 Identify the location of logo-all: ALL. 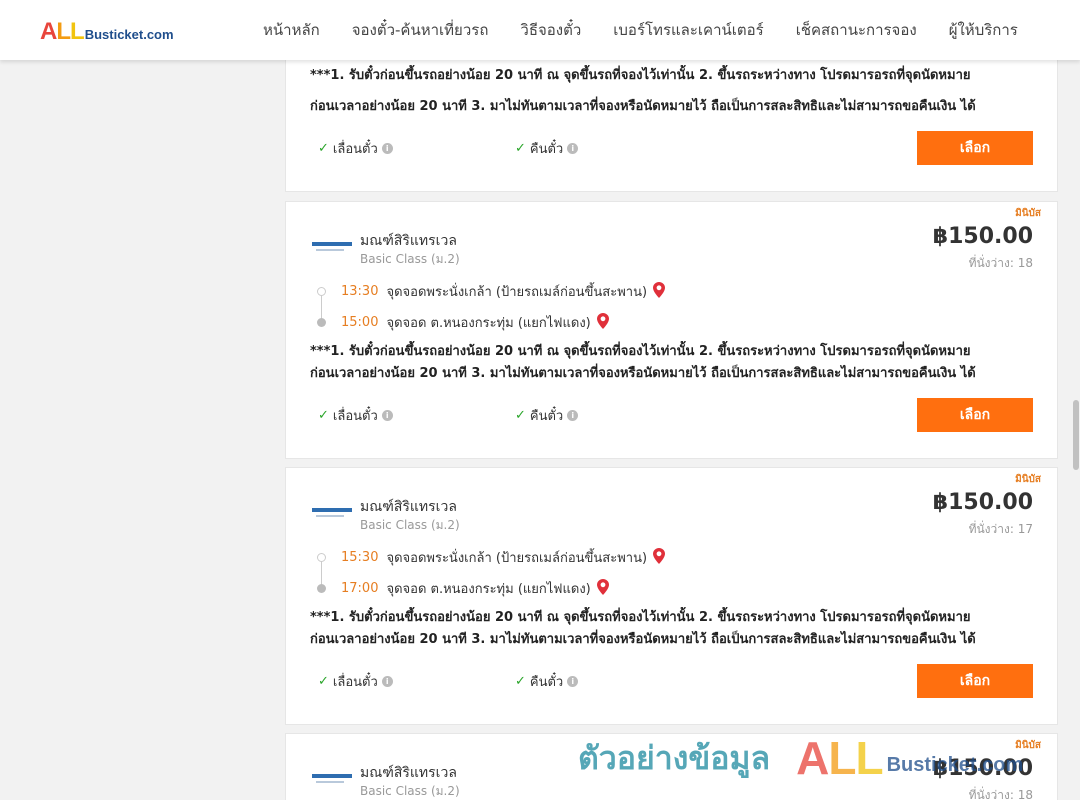
(62, 31).